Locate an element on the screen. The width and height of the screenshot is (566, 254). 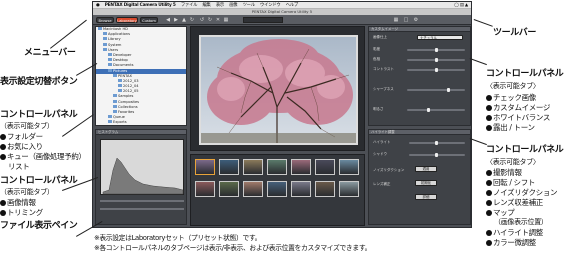
highlight-tab: ハイライト調整 is located at coordinates (419, 132).